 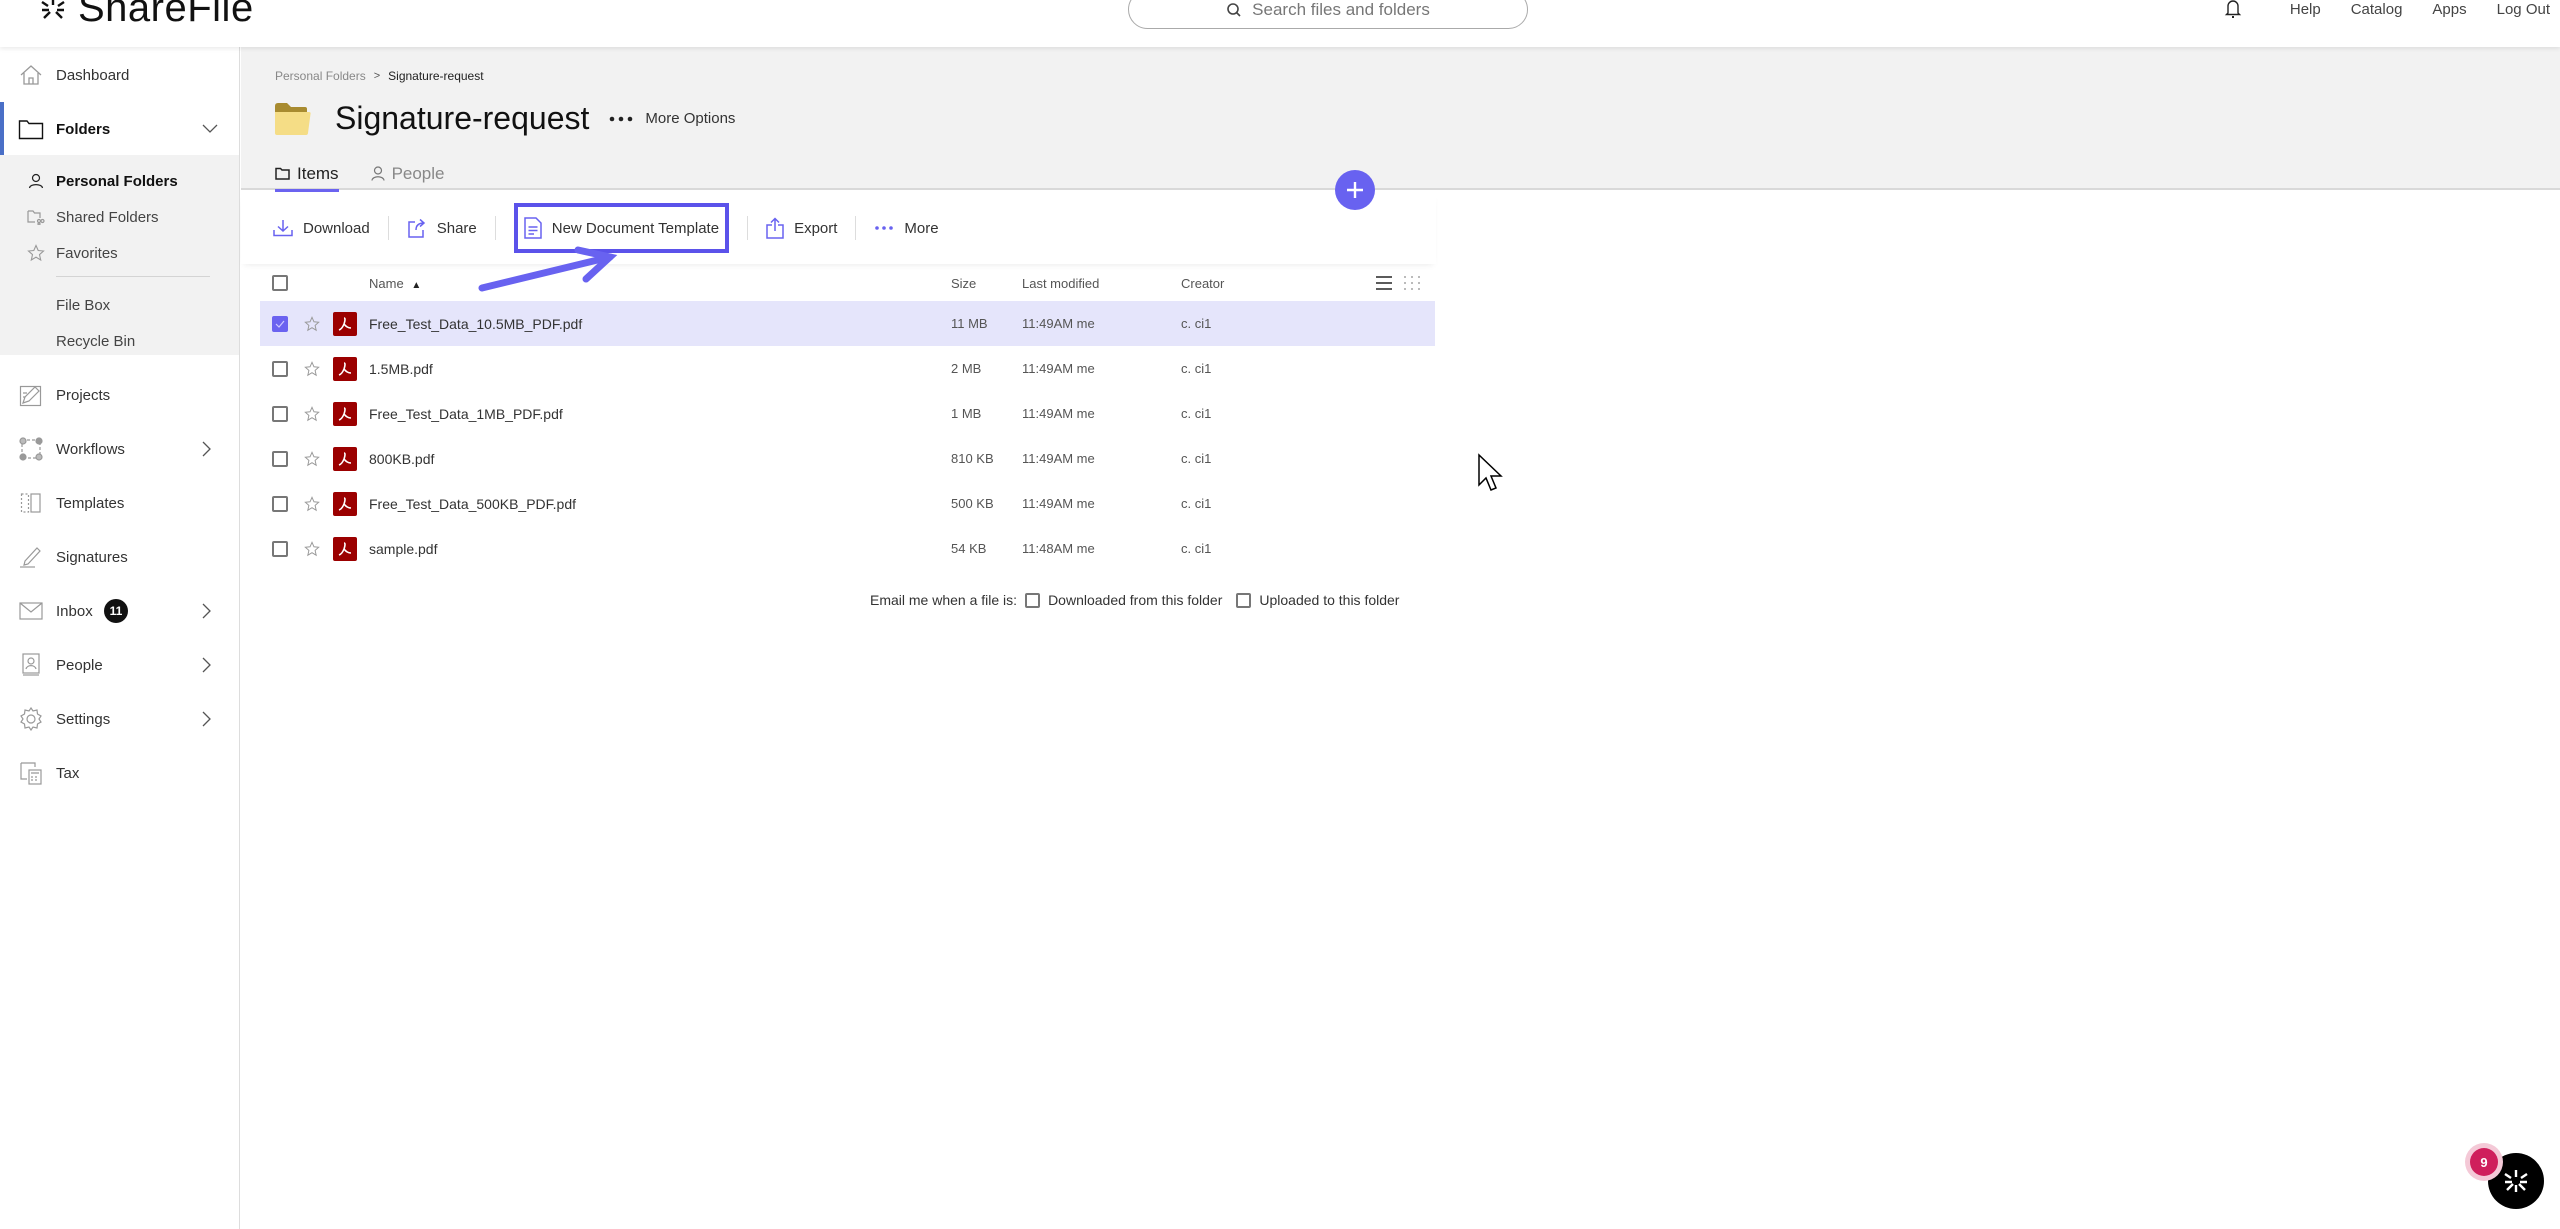 I want to click on column-header-name: Name ▲, so click(x=395, y=283).